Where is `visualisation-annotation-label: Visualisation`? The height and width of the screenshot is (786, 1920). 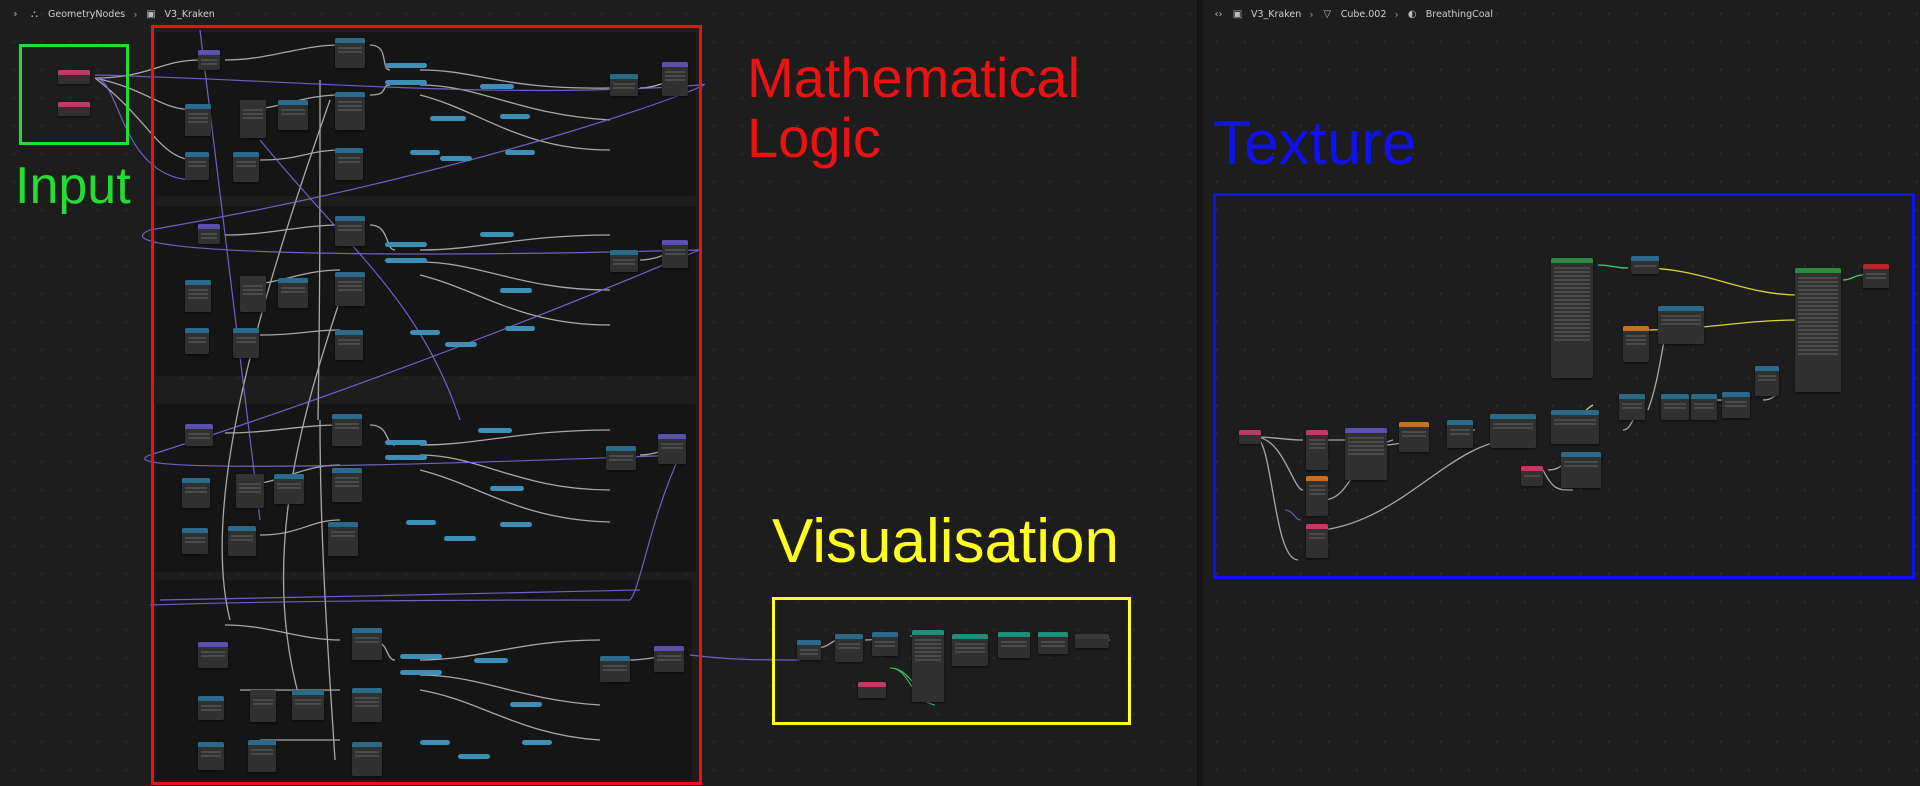
visualisation-annotation-label: Visualisation is located at coordinates (945, 541).